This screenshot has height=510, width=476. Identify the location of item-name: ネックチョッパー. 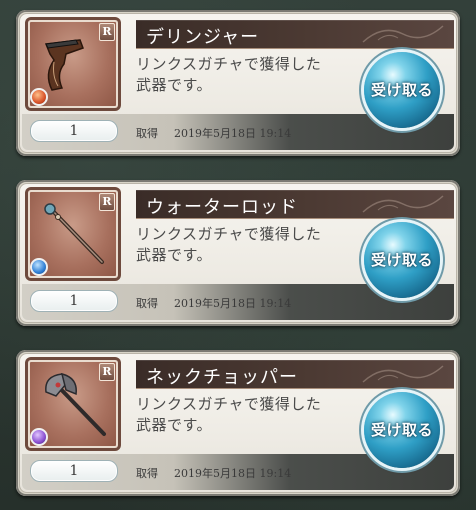
(222, 377).